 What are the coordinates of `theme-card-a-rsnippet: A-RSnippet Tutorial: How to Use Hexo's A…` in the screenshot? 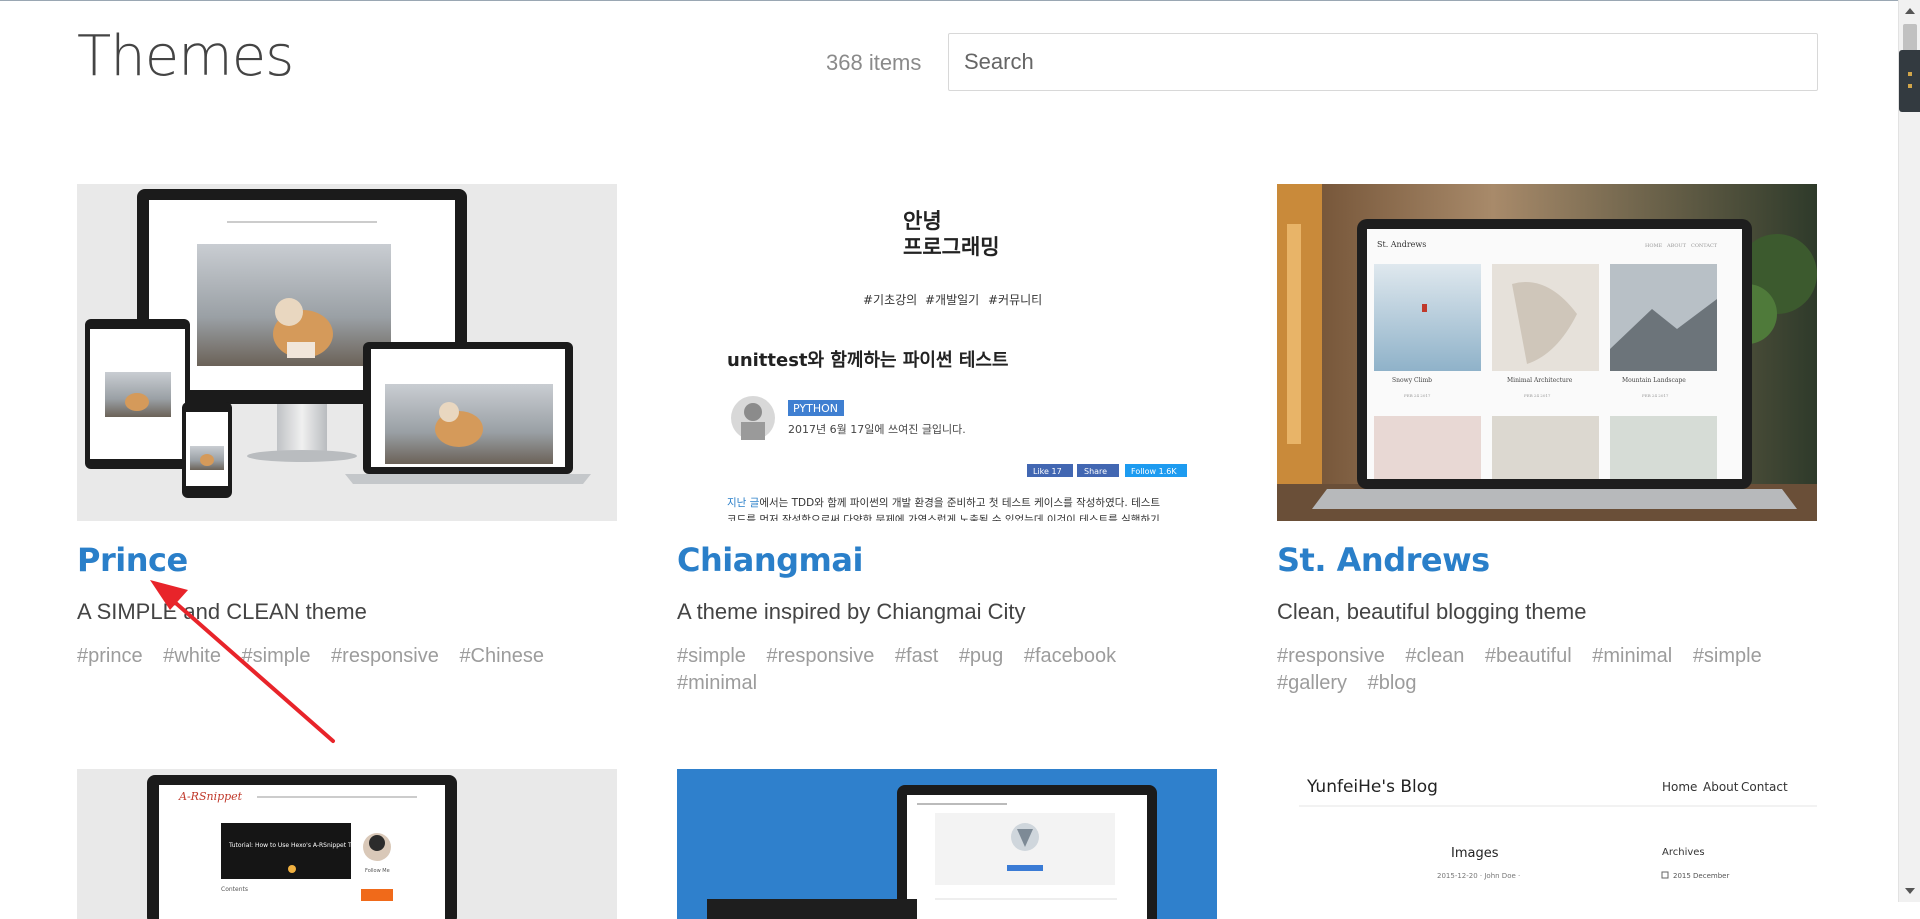 It's located at (347, 844).